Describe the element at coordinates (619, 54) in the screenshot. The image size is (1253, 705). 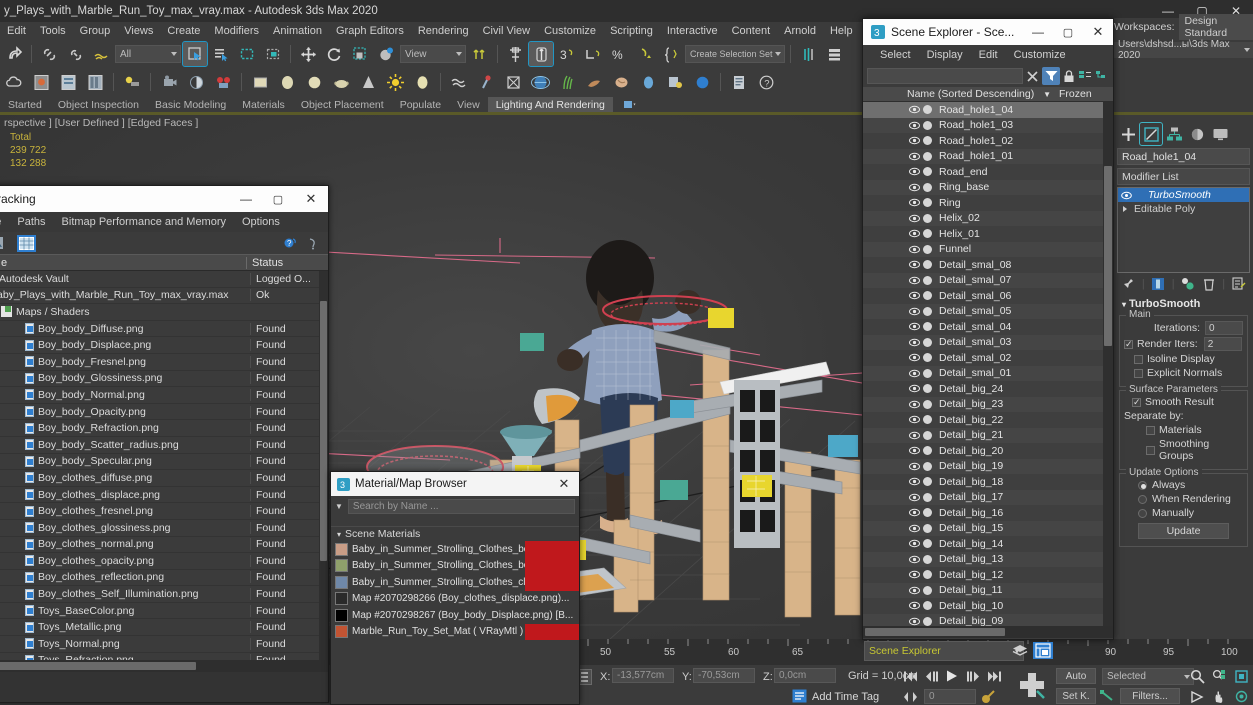
I see `percent-snap-icon: %` at that location.